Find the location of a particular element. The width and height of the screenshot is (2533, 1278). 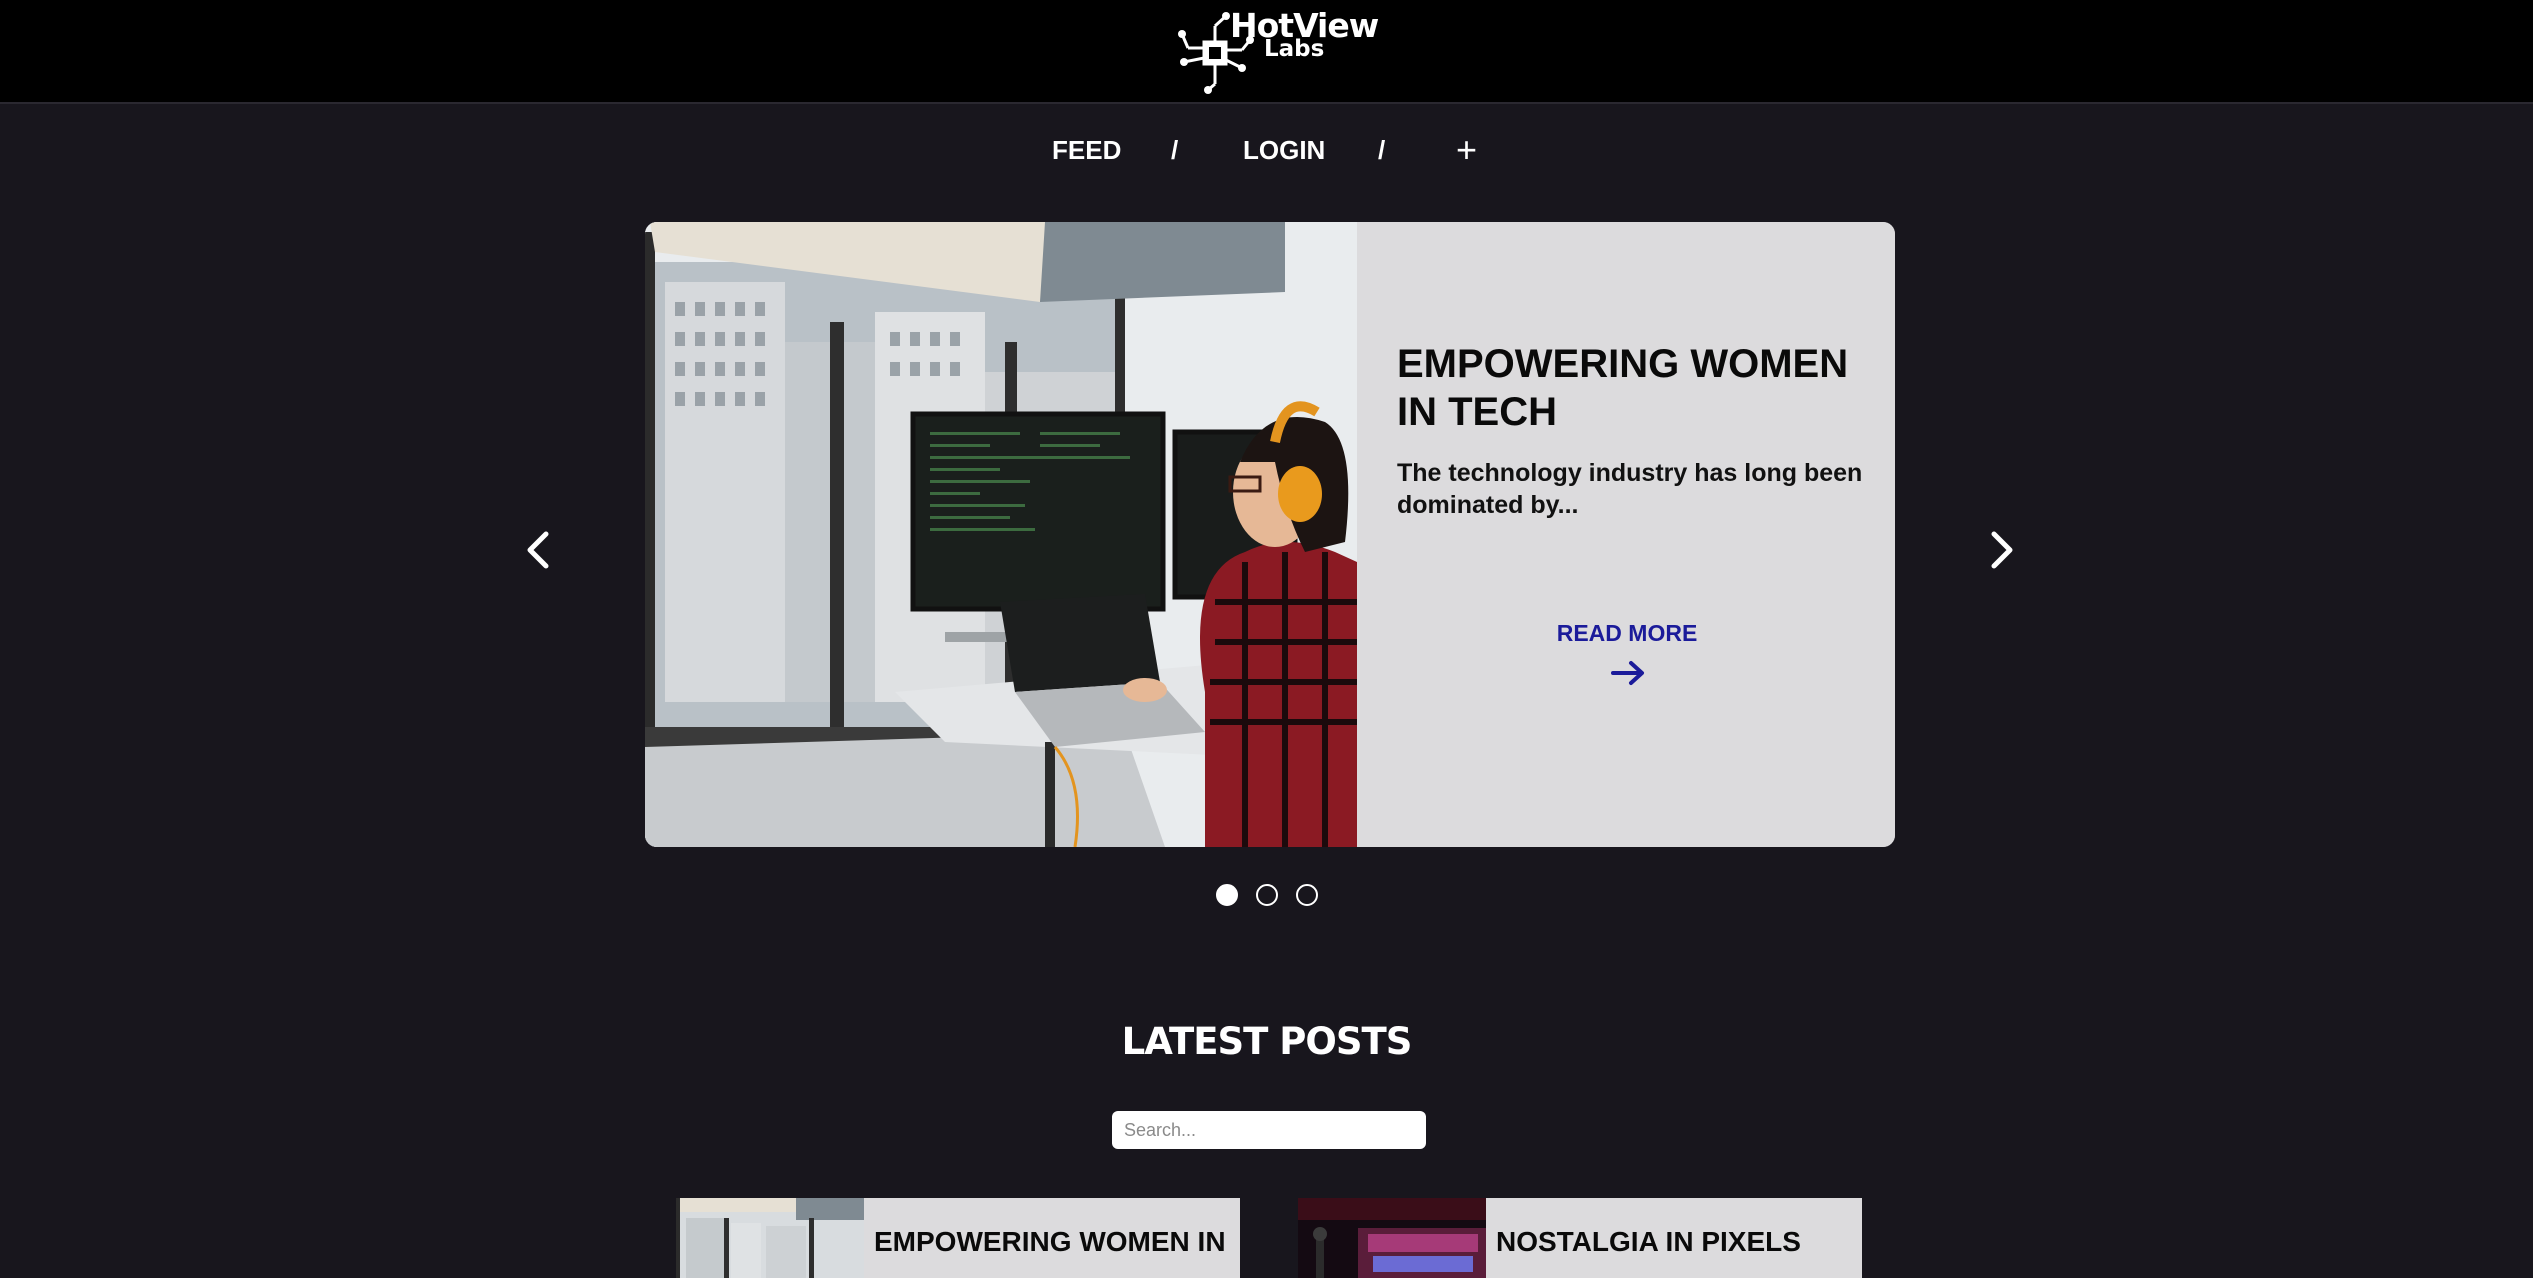

logo-text-labs: Labs is located at coordinates (1294, 49).